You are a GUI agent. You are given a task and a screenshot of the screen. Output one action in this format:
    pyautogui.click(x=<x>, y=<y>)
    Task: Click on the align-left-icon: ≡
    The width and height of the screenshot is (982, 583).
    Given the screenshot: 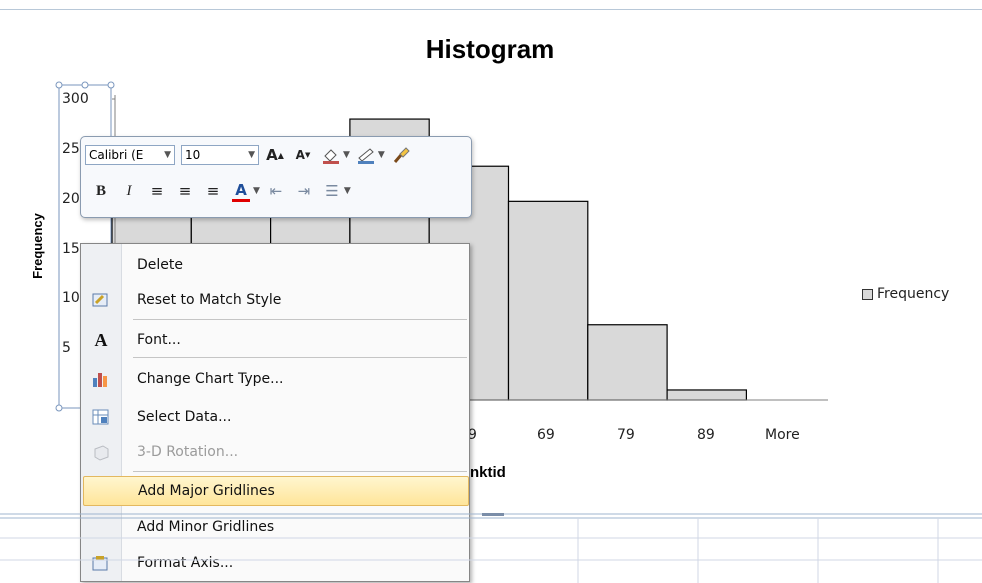 What is the action you would take?
    pyautogui.click(x=157, y=191)
    